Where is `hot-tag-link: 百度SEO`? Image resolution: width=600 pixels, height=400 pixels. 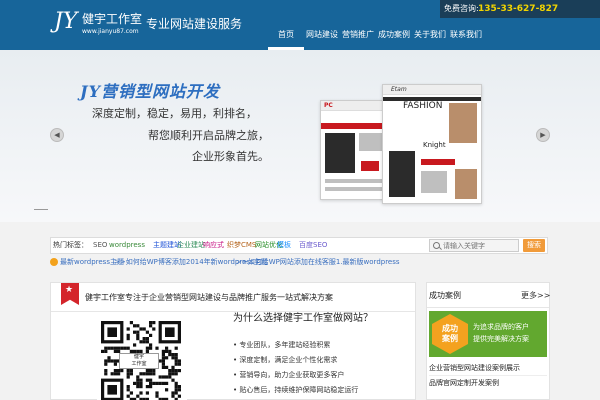 hot-tag-link: 百度SEO is located at coordinates (313, 245).